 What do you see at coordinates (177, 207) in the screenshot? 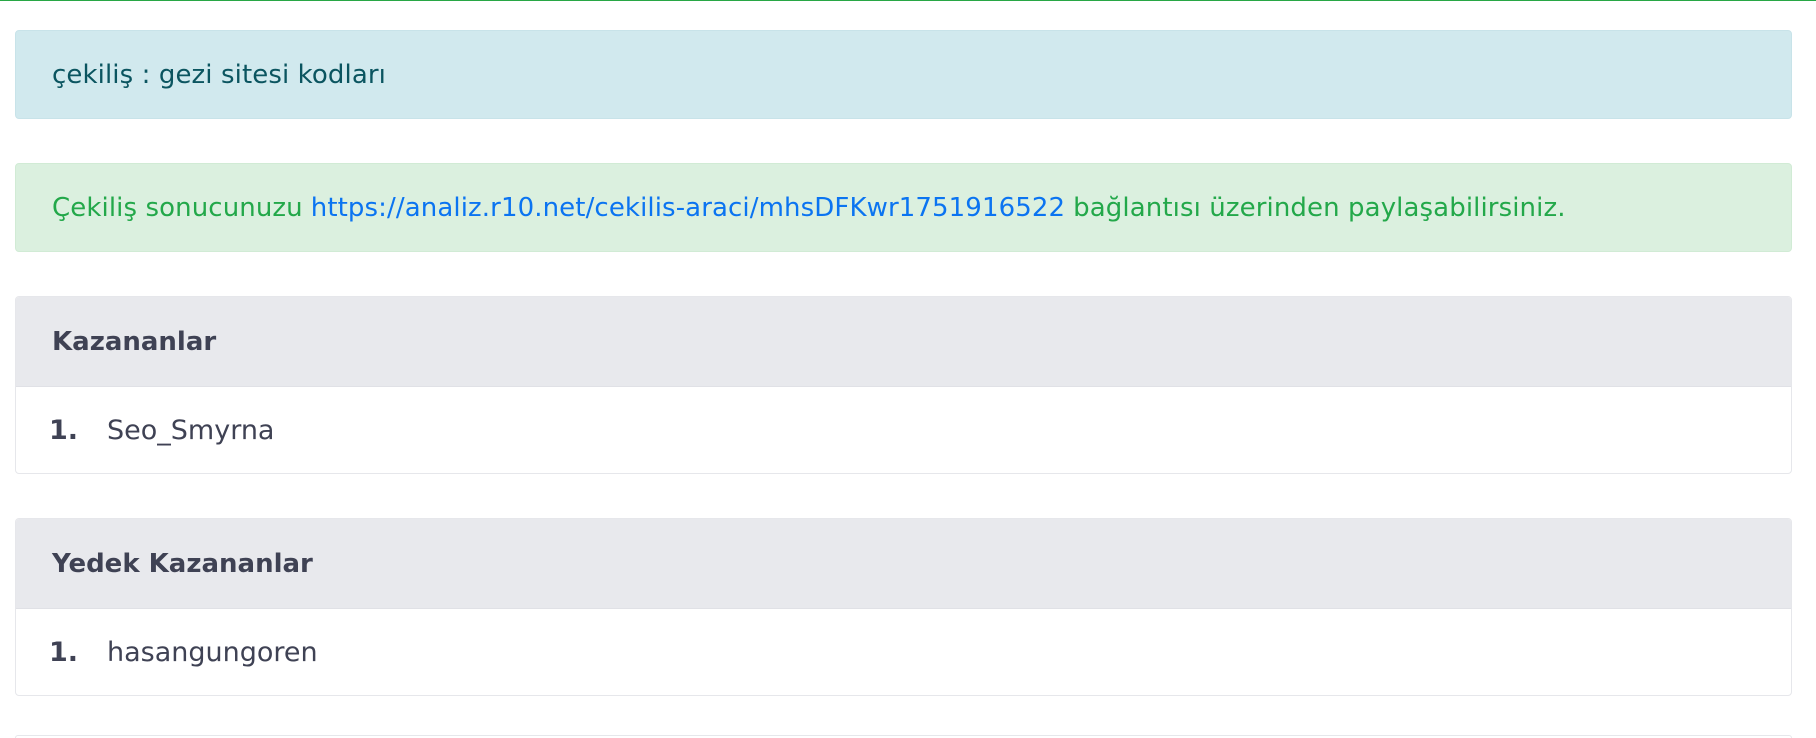
I see `share-prefix-text: Çekiliş sonucunuzu` at bounding box center [177, 207].